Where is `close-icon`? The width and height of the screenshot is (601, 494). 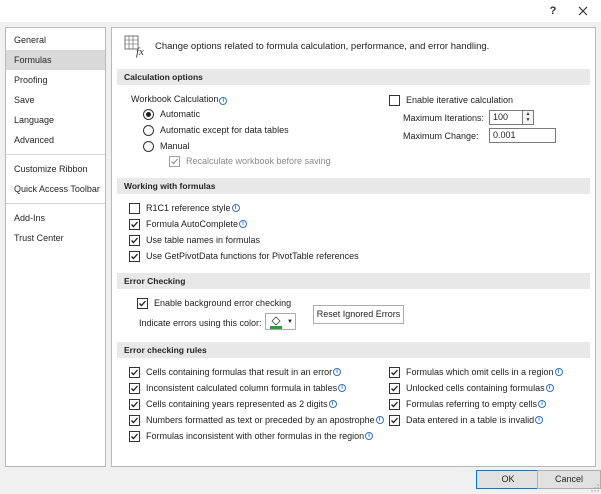 close-icon is located at coordinates (583, 11).